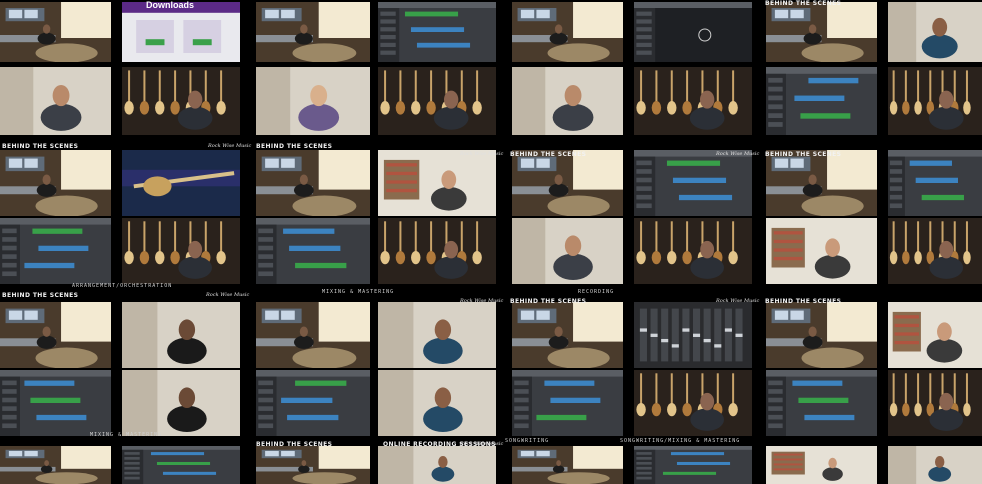  I want to click on watermark-5: Rock Wise Music, so click(482, 301).